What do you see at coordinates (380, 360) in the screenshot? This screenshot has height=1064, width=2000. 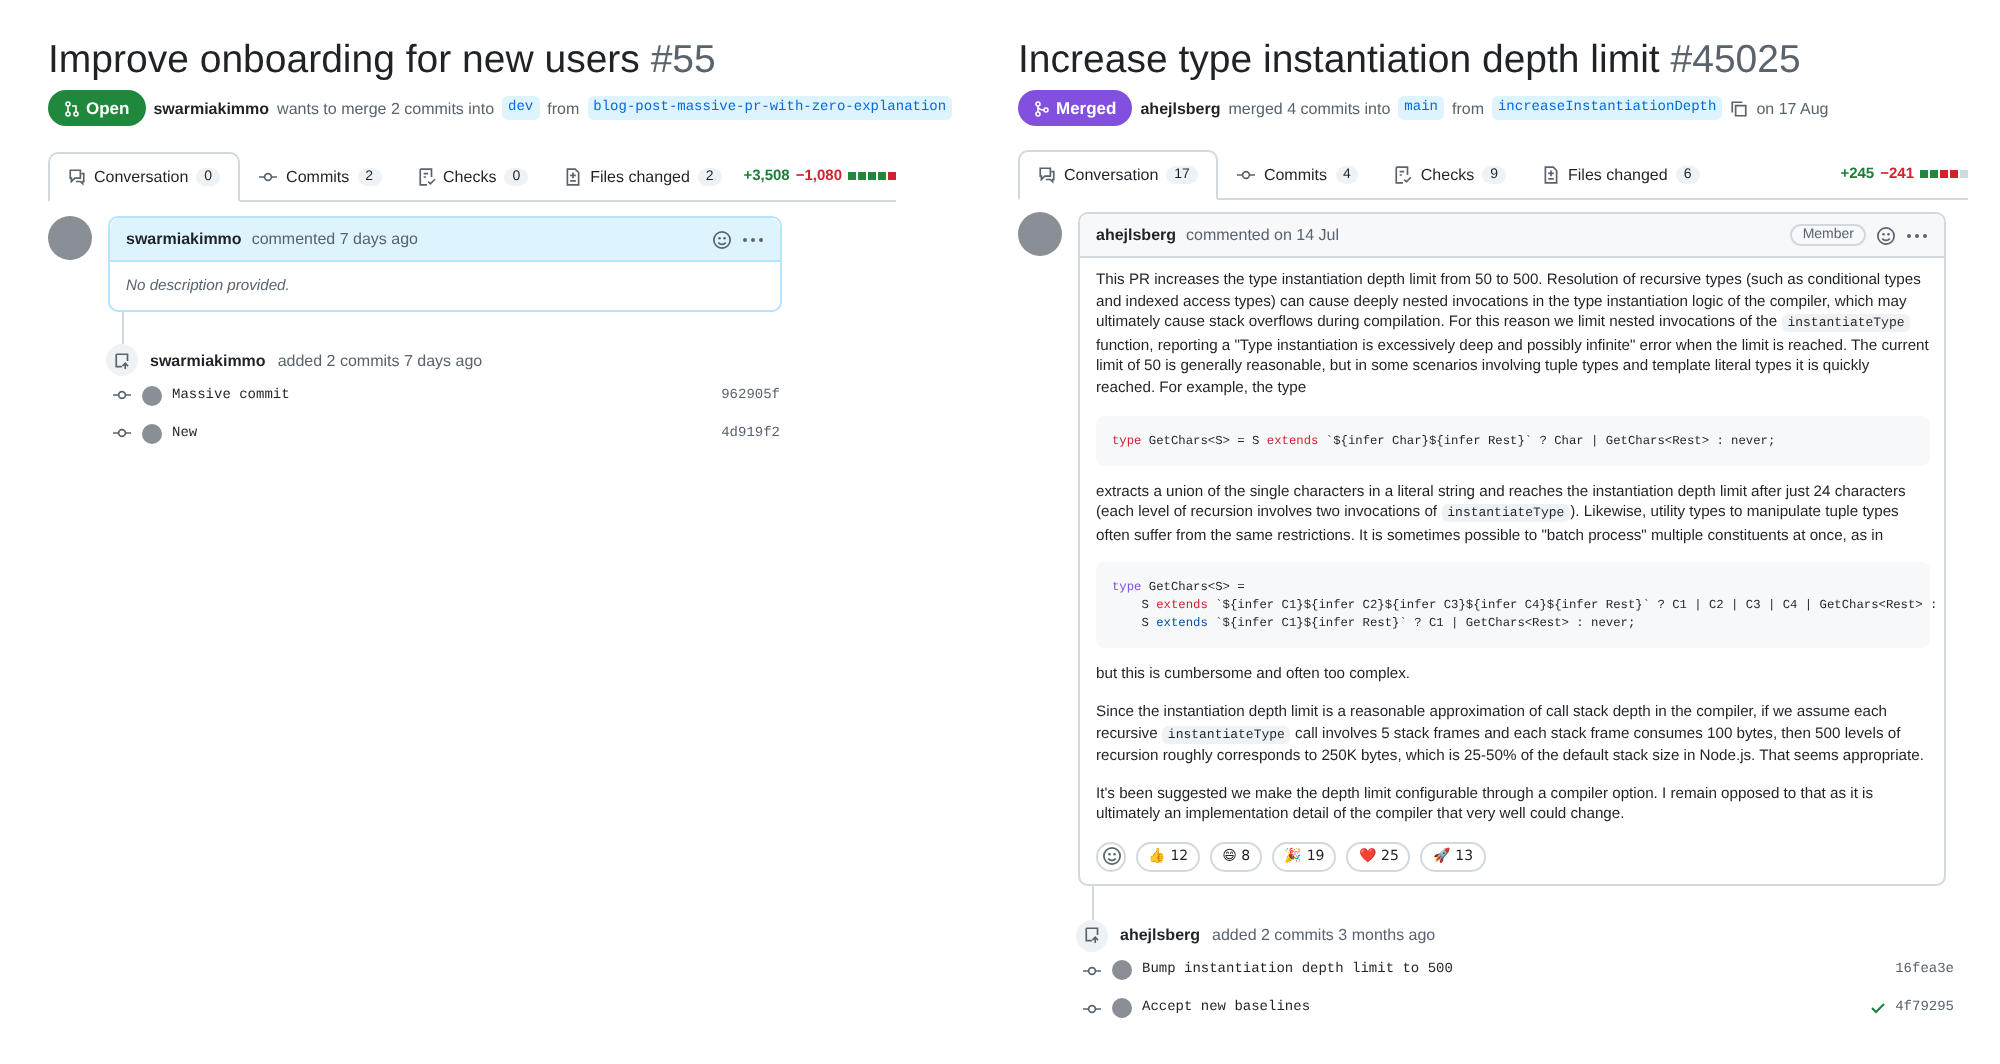 I see `event-text: added 2 commits 7 days ago` at bounding box center [380, 360].